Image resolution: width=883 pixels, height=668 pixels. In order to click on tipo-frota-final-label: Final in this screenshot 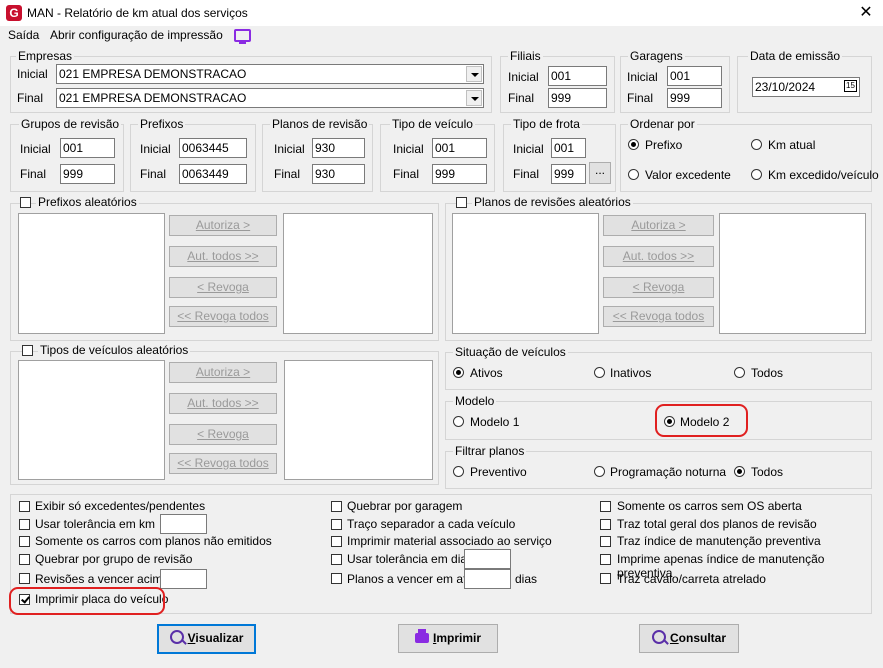, I will do `click(526, 174)`.